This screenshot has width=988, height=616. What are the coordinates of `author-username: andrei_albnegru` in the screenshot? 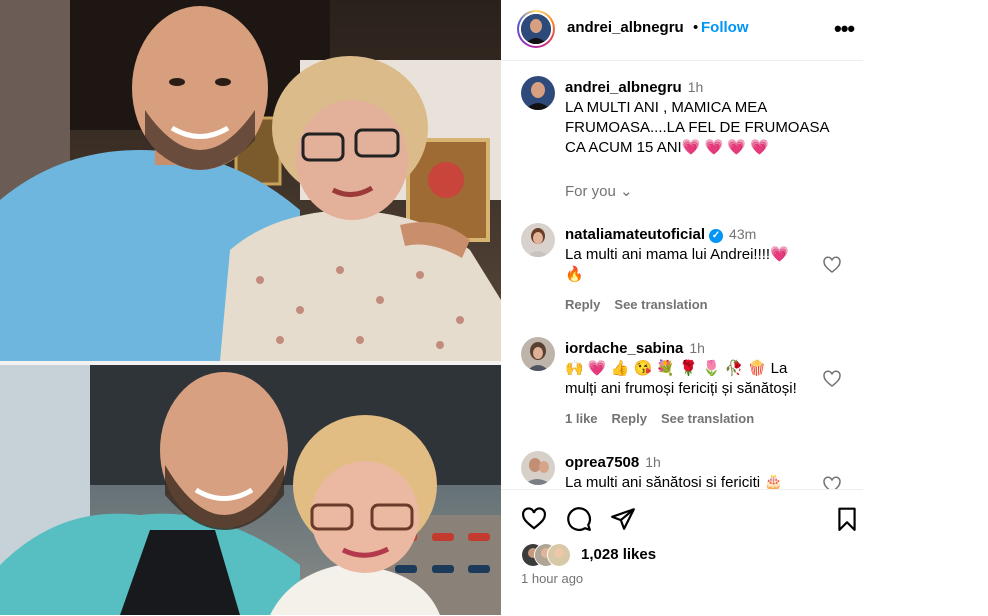 It's located at (625, 27).